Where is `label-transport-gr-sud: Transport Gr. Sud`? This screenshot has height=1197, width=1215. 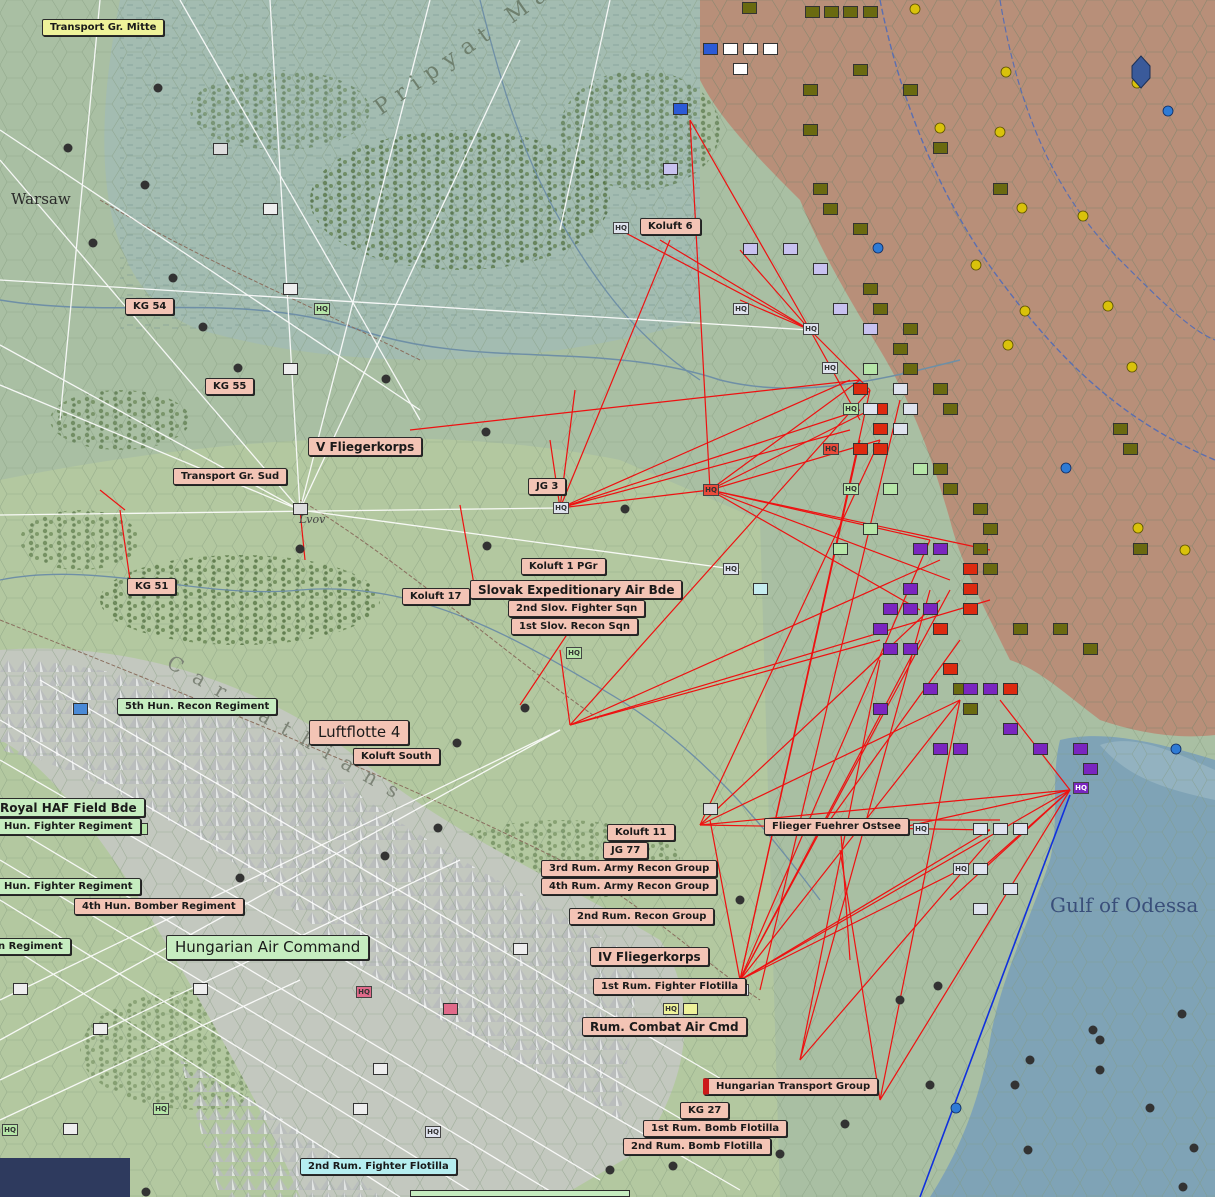 label-transport-gr-sud: Transport Gr. Sud is located at coordinates (230, 476).